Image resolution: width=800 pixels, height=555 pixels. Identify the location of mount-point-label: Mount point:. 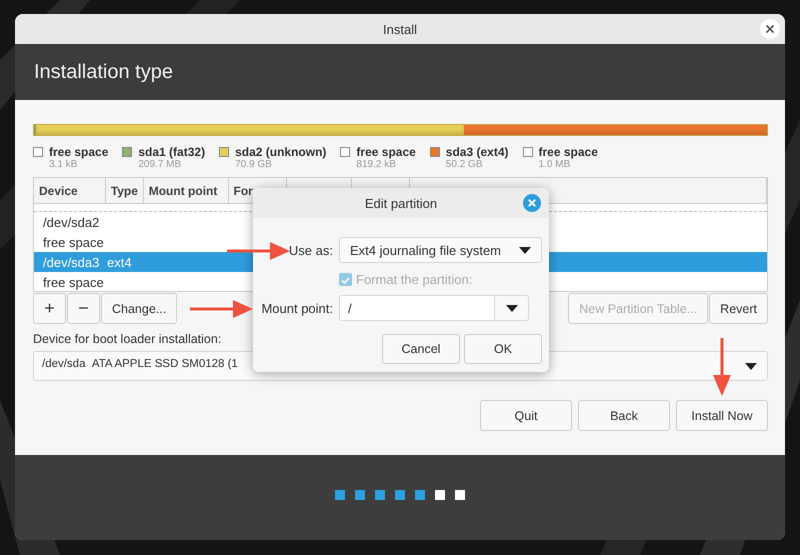
(297, 308).